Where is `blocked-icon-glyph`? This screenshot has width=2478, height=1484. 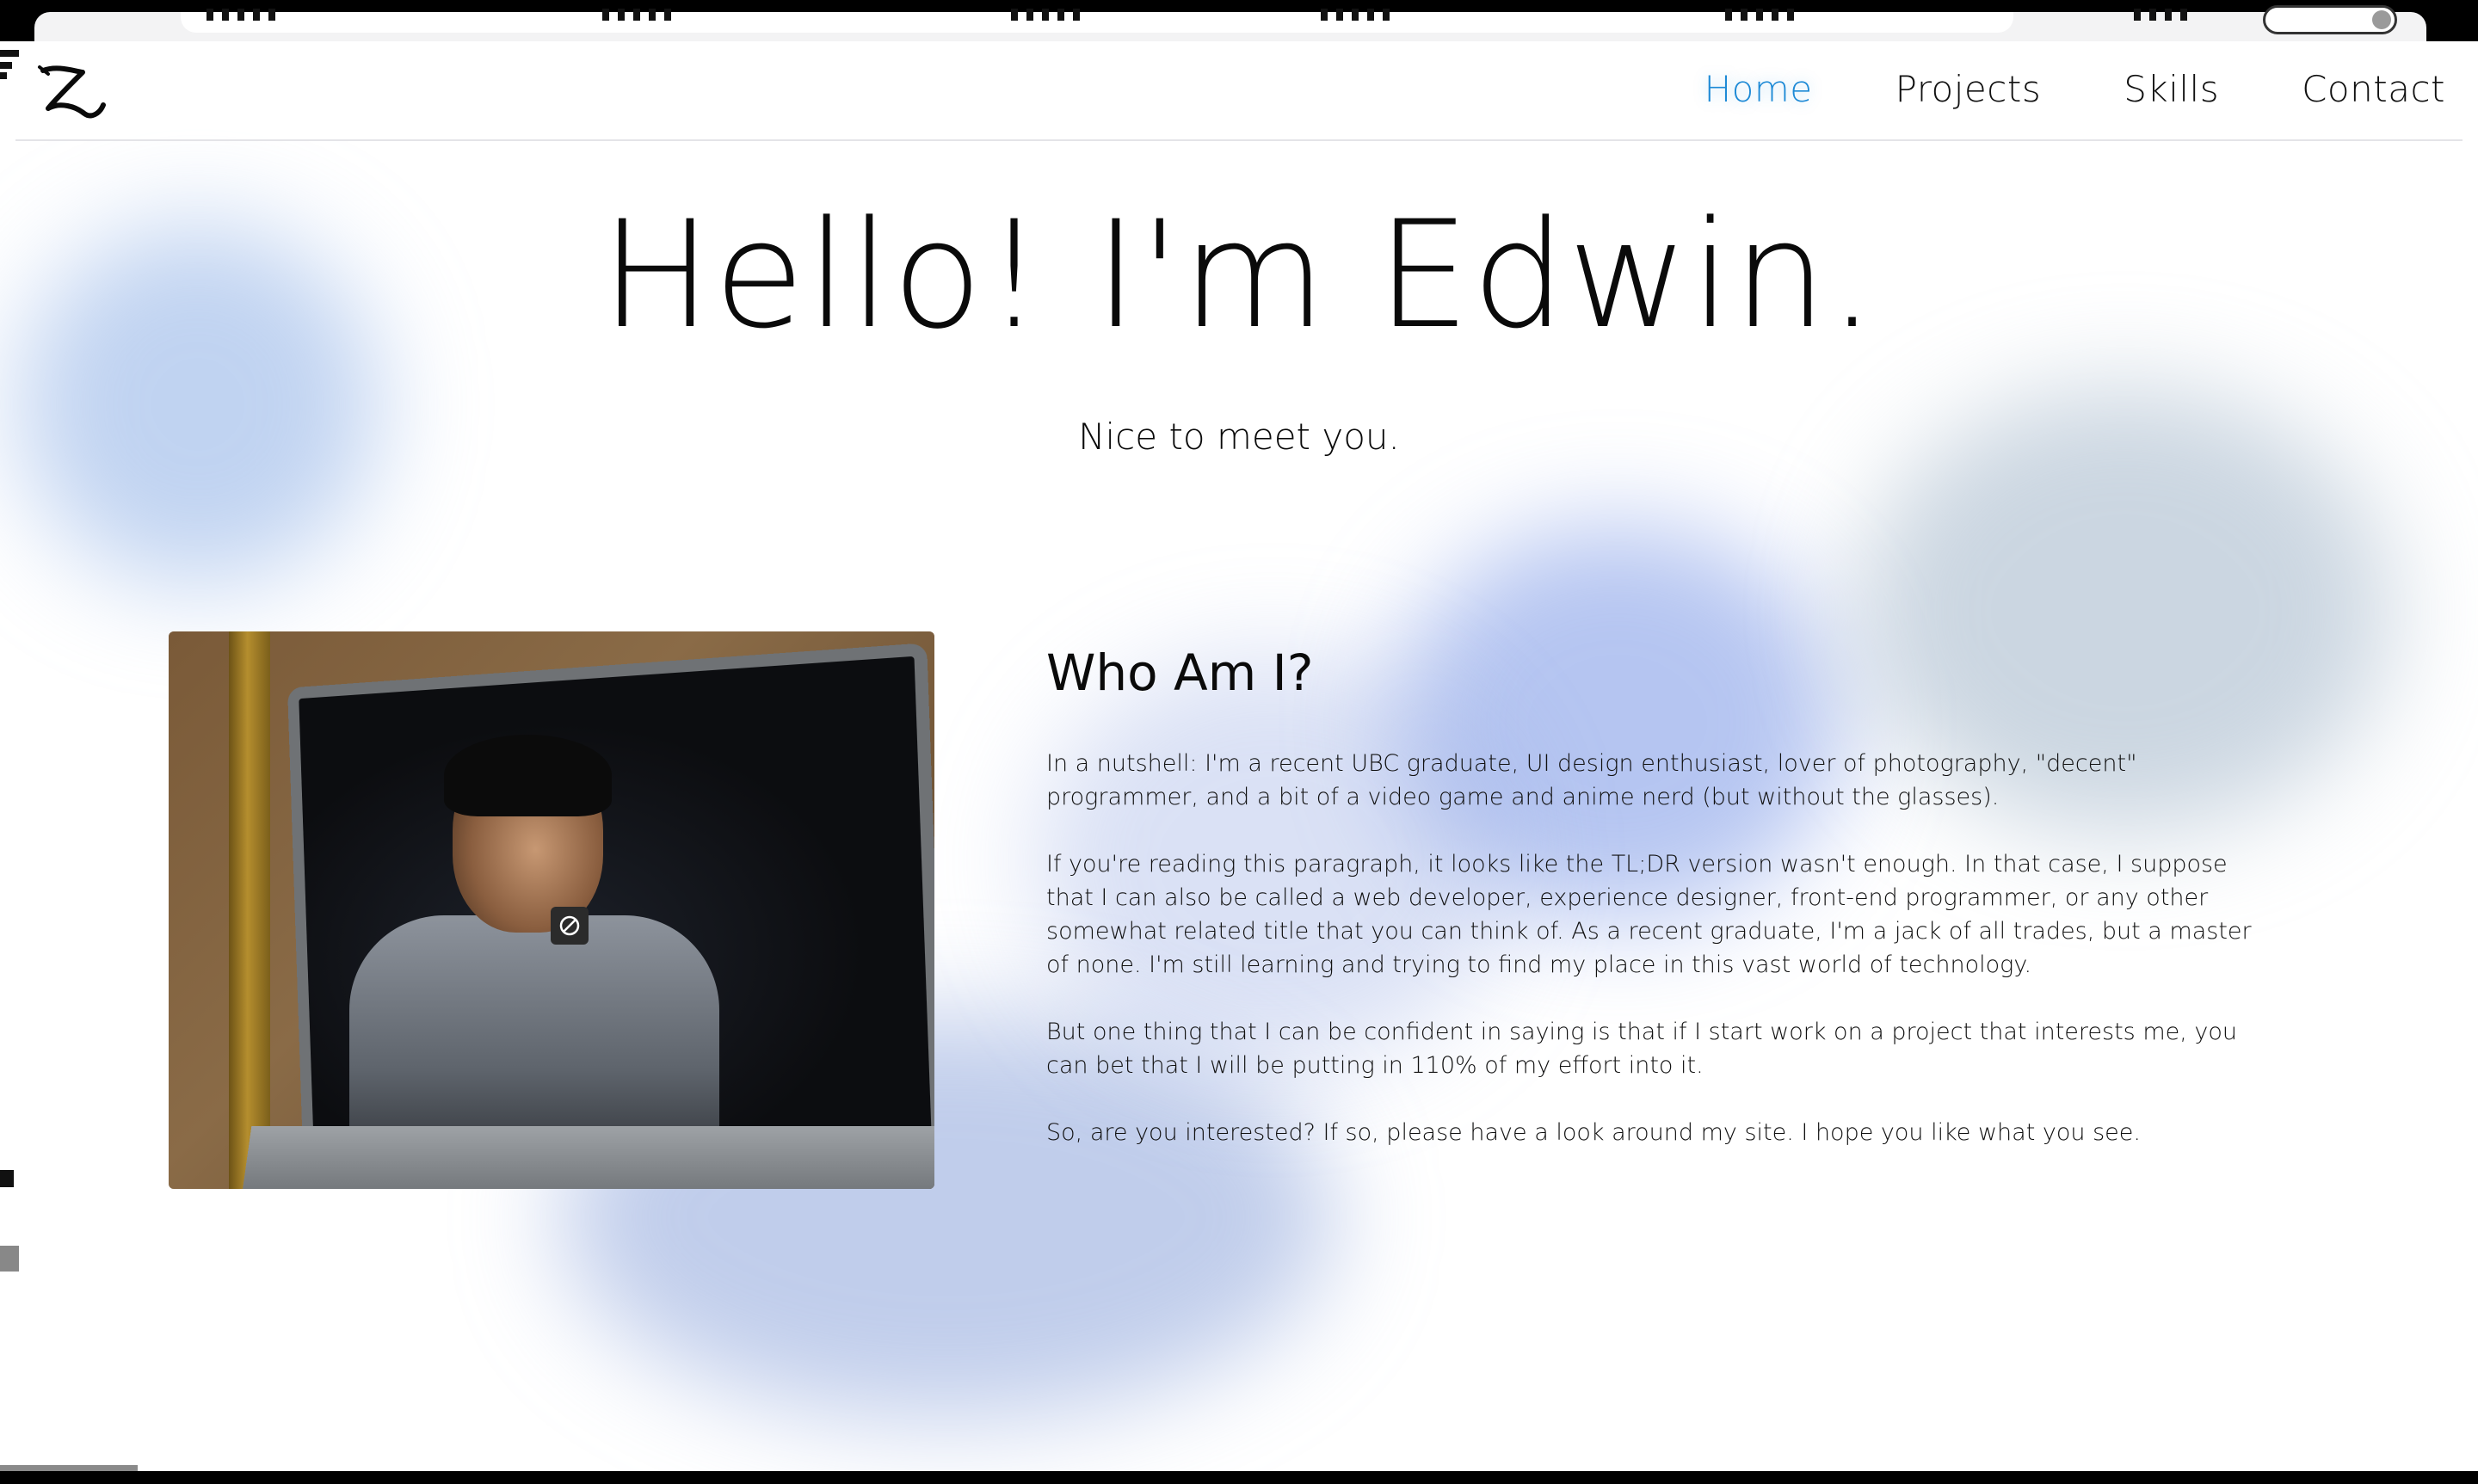
blocked-icon-glyph is located at coordinates (569, 926).